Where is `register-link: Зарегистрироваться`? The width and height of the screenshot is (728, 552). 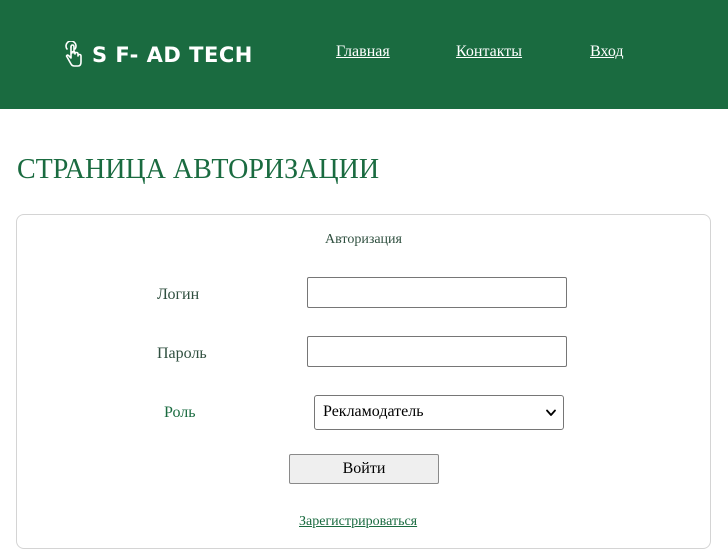
register-link: Зарегистрироваться is located at coordinates (358, 522).